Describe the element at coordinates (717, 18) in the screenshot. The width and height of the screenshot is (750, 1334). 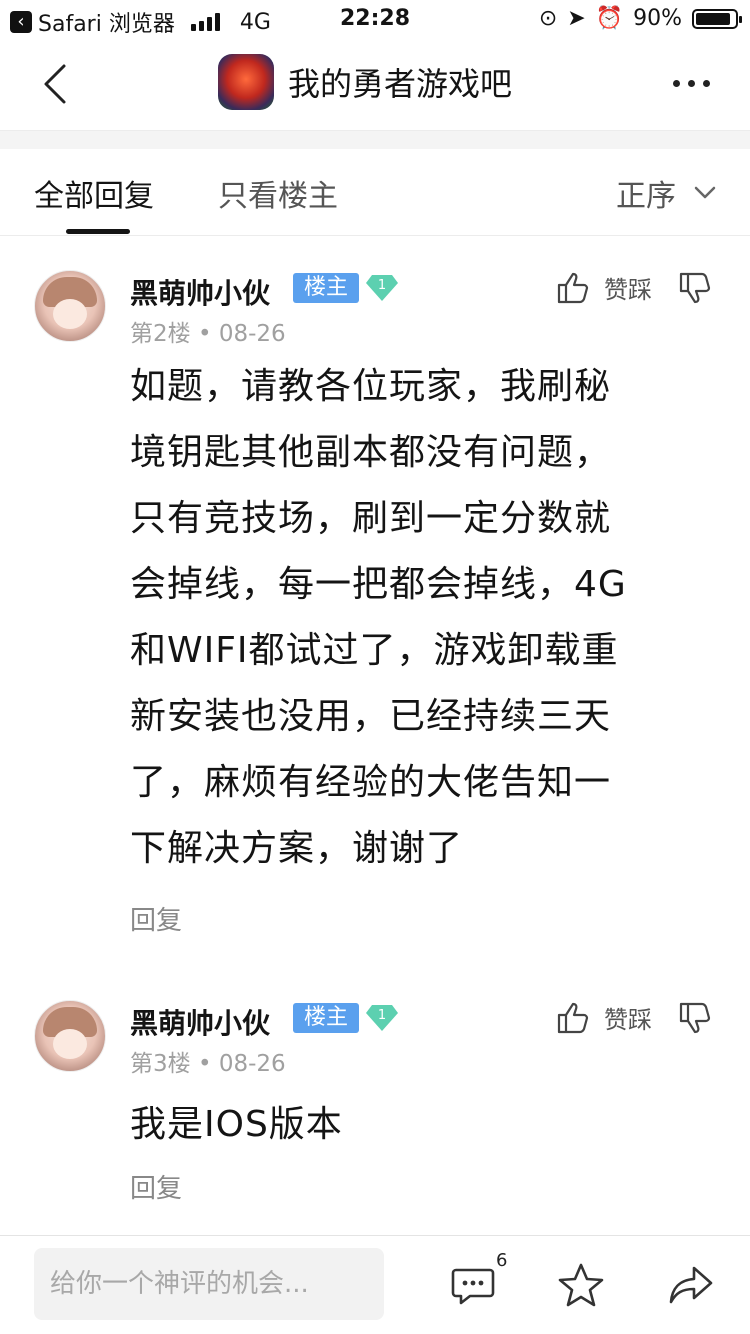
I see `battery-icon` at that location.